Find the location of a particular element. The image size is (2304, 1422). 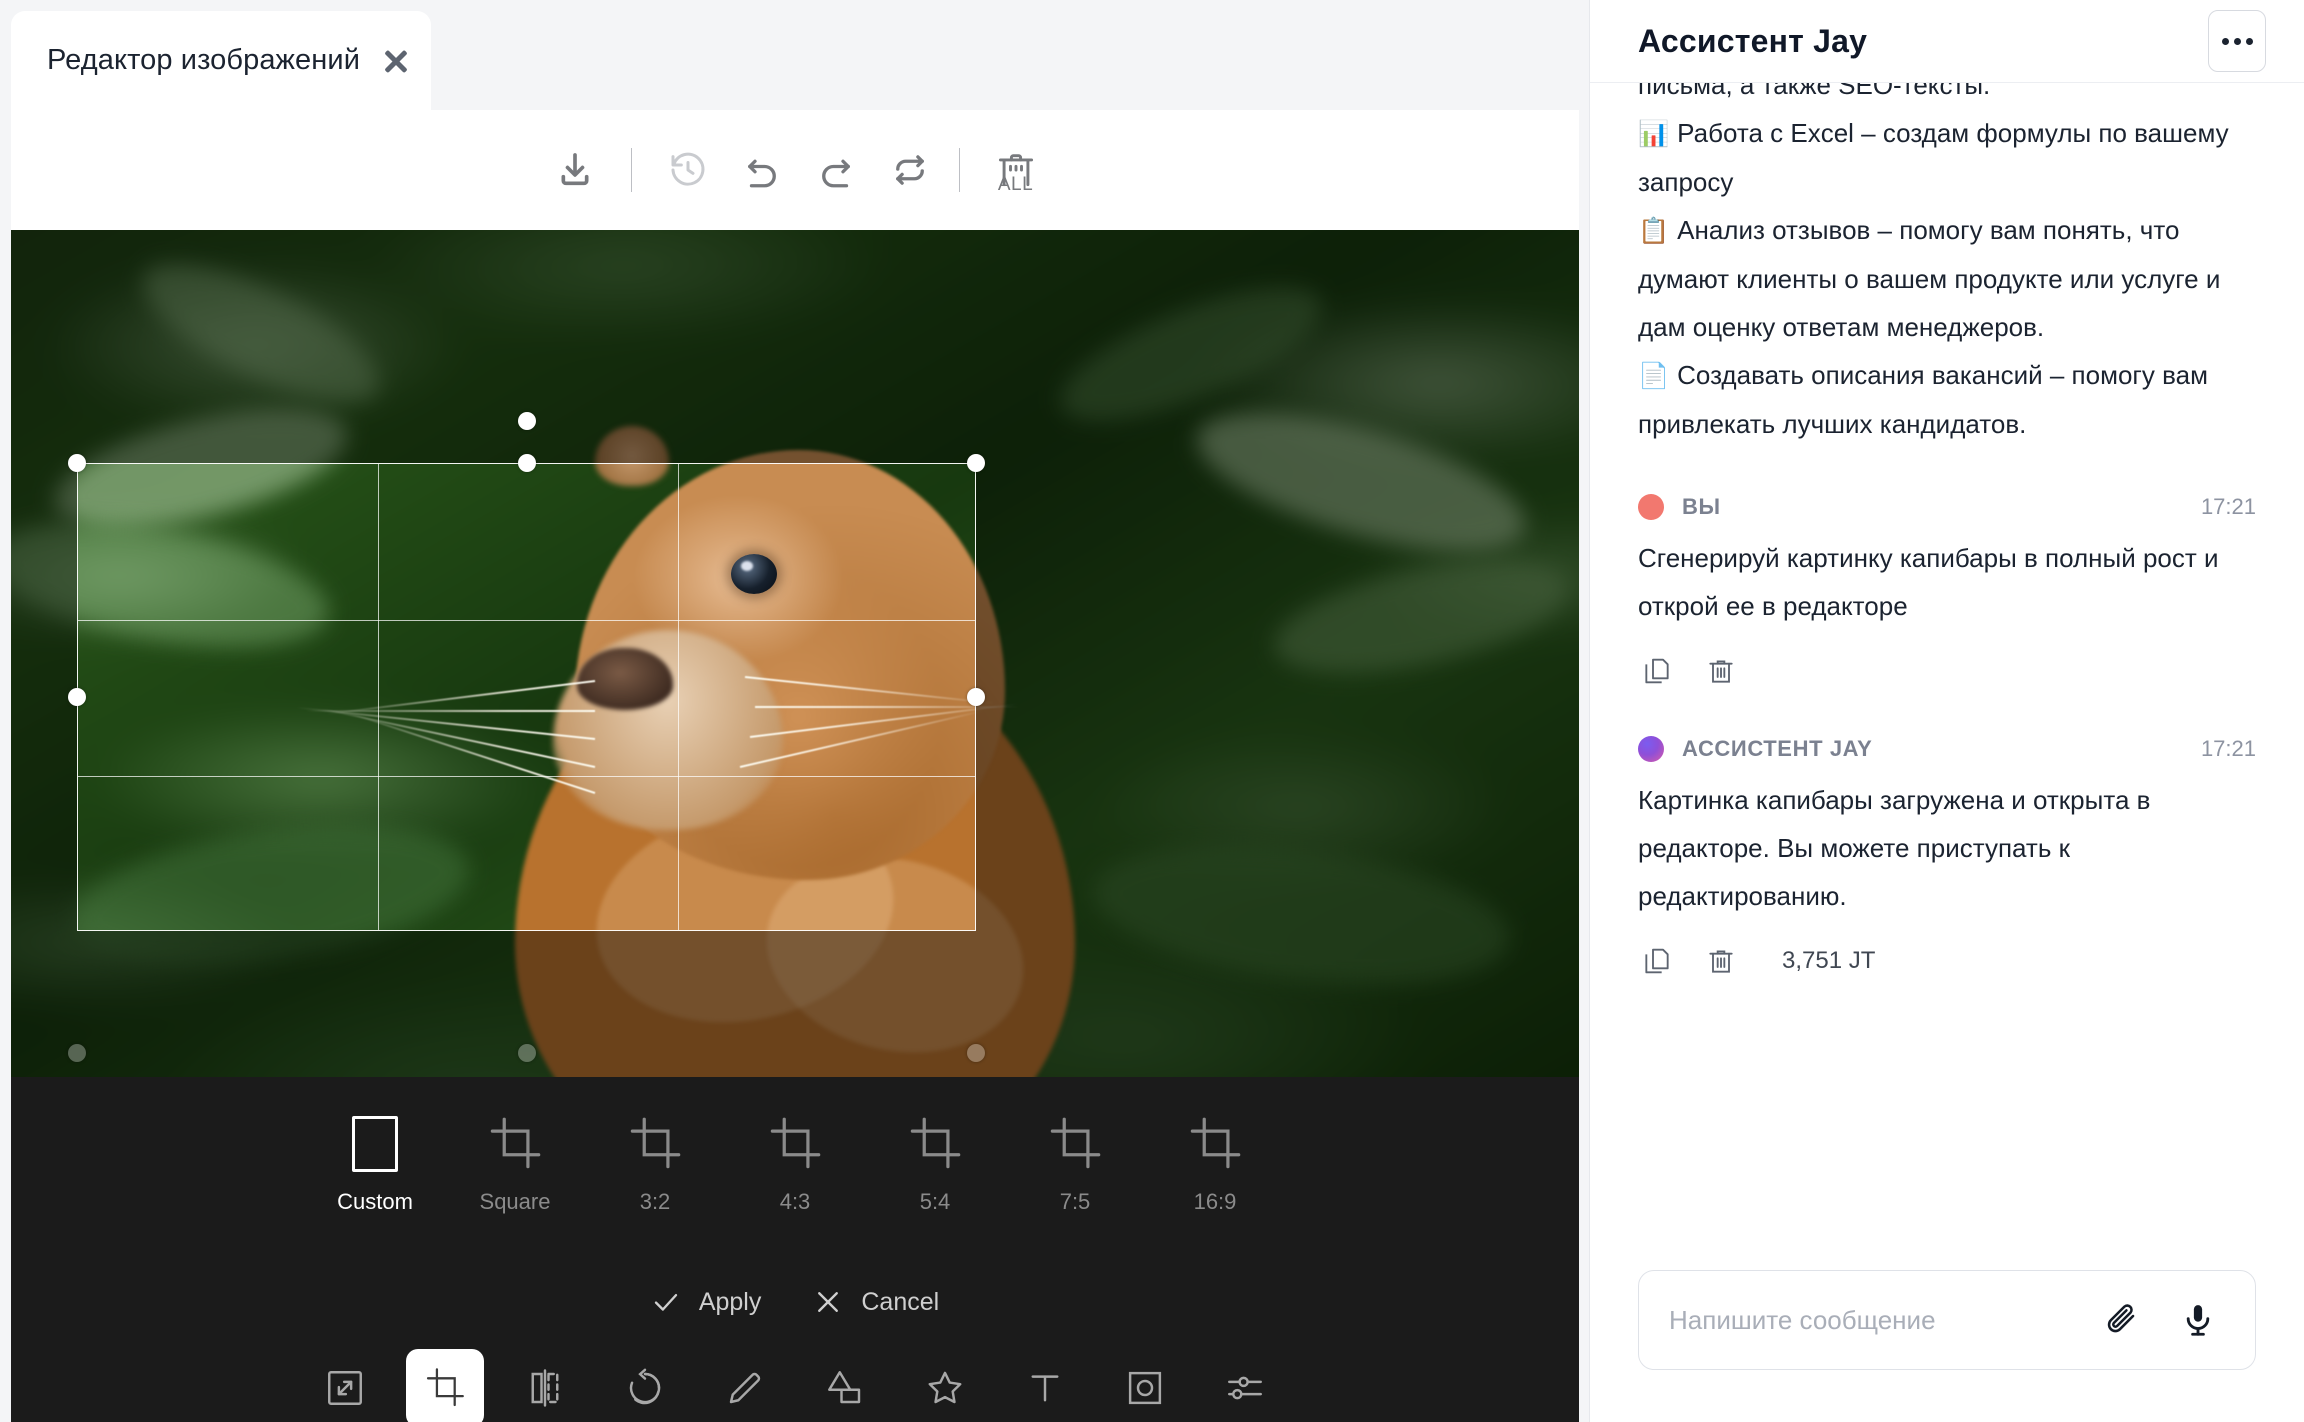

crop-ratio-3-2: 3:2 is located at coordinates (655, 1164).